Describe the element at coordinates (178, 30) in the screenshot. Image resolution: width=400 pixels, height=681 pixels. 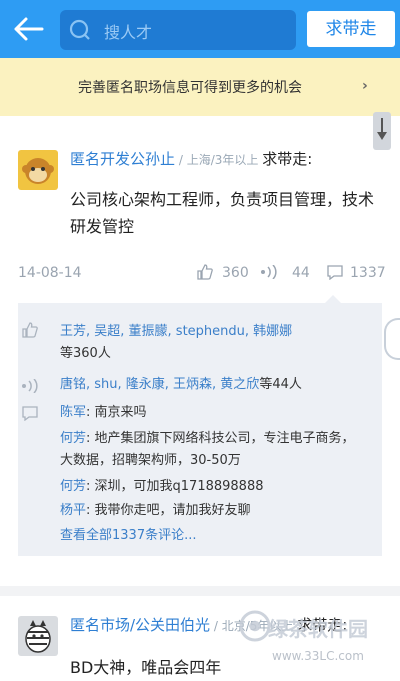
I see `search-input: 搜人才` at that location.